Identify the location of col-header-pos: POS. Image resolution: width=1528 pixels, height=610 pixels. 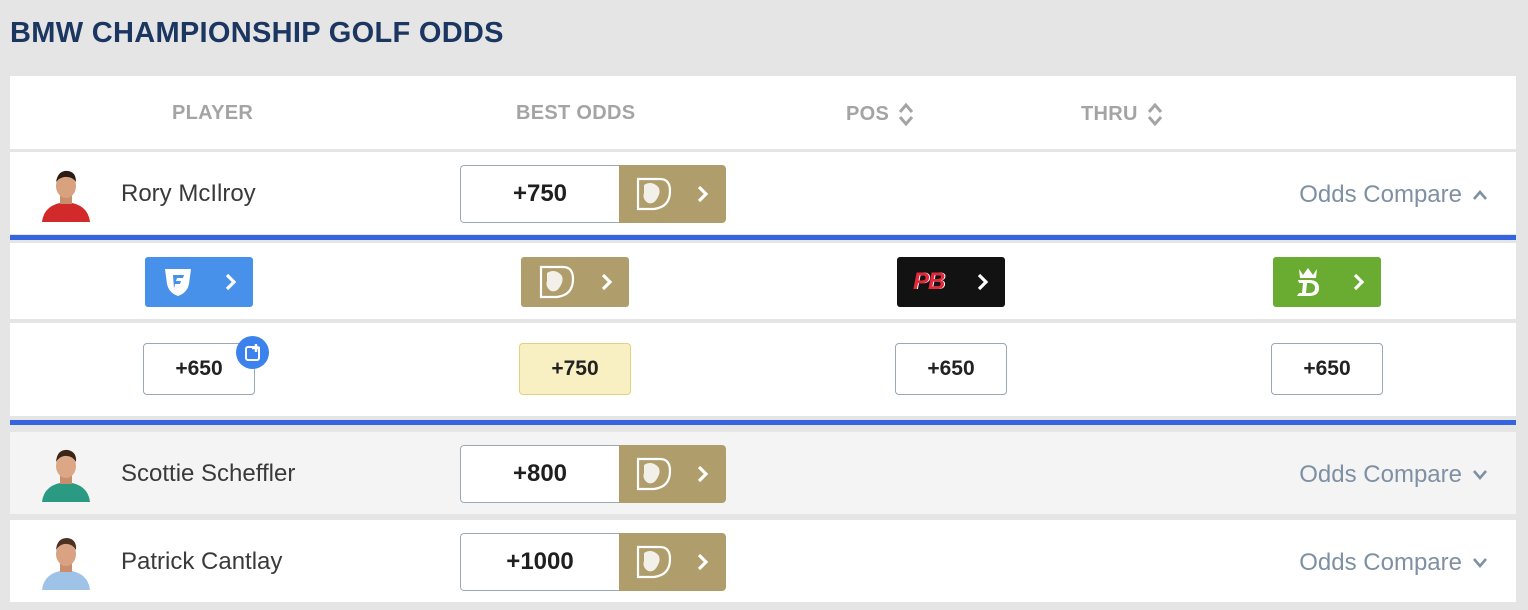
(880, 114).